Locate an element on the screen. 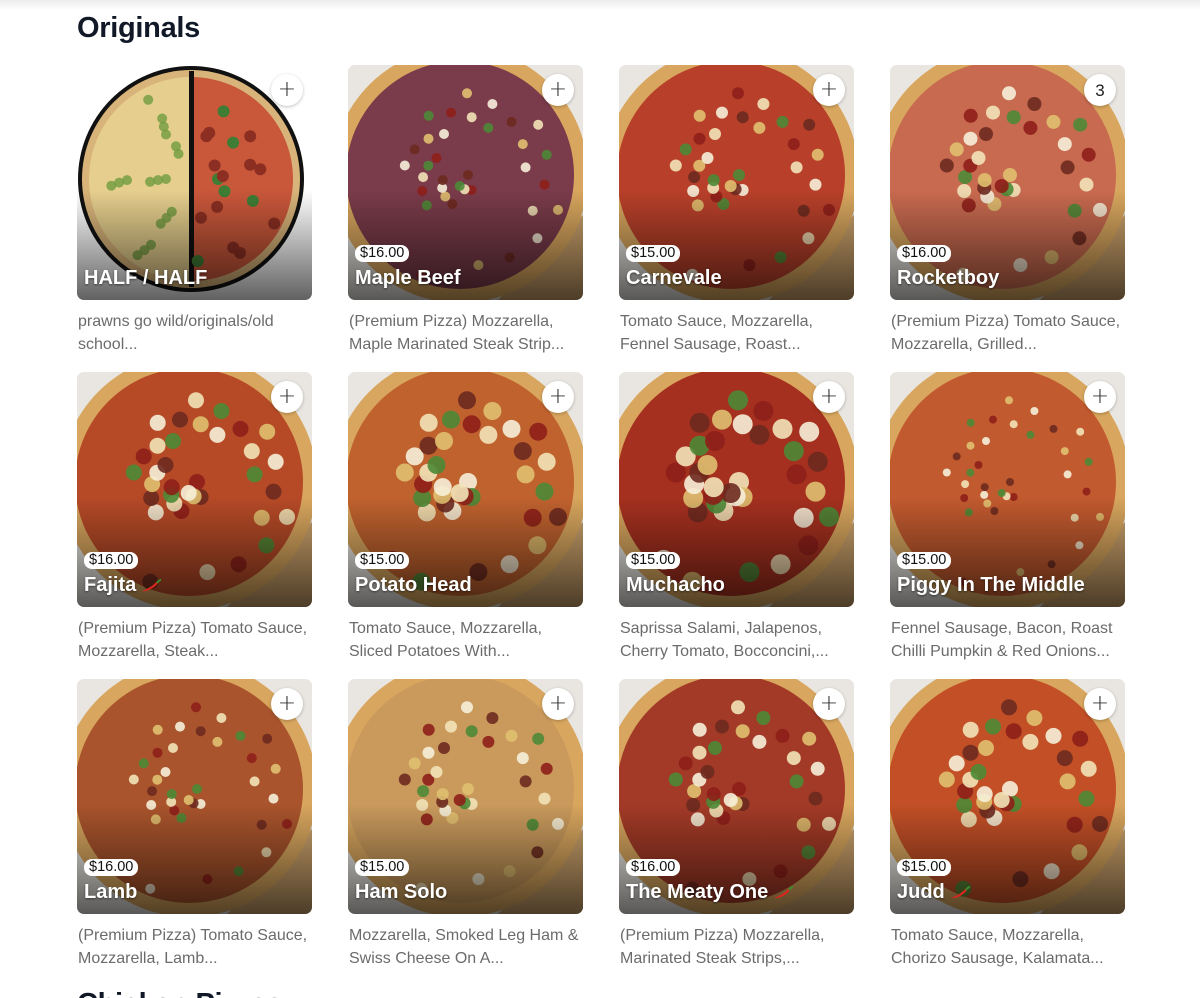  pizza-name-text: Fajita is located at coordinates (110, 585).